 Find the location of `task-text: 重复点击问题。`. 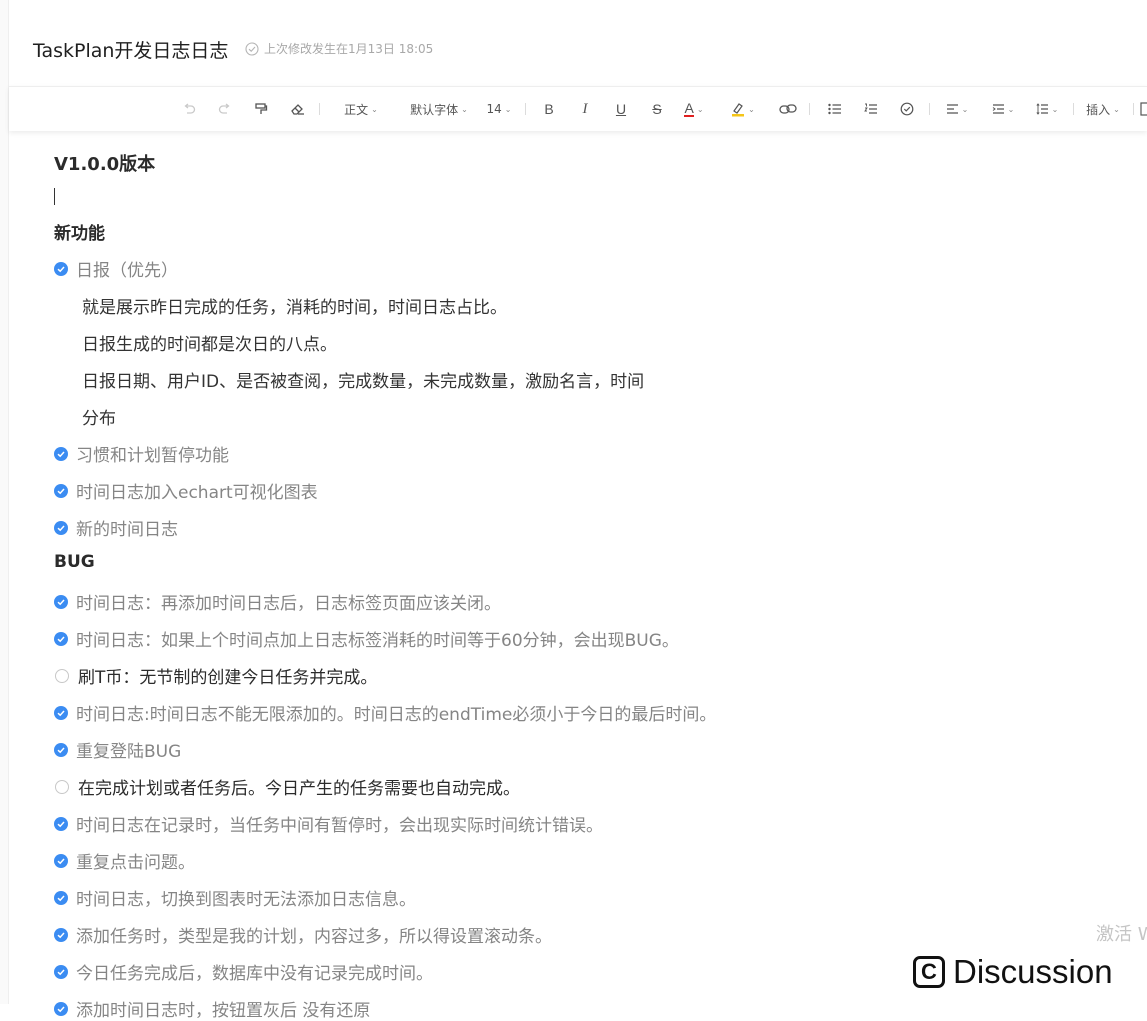

task-text: 重复点击问题。 is located at coordinates (135, 863).